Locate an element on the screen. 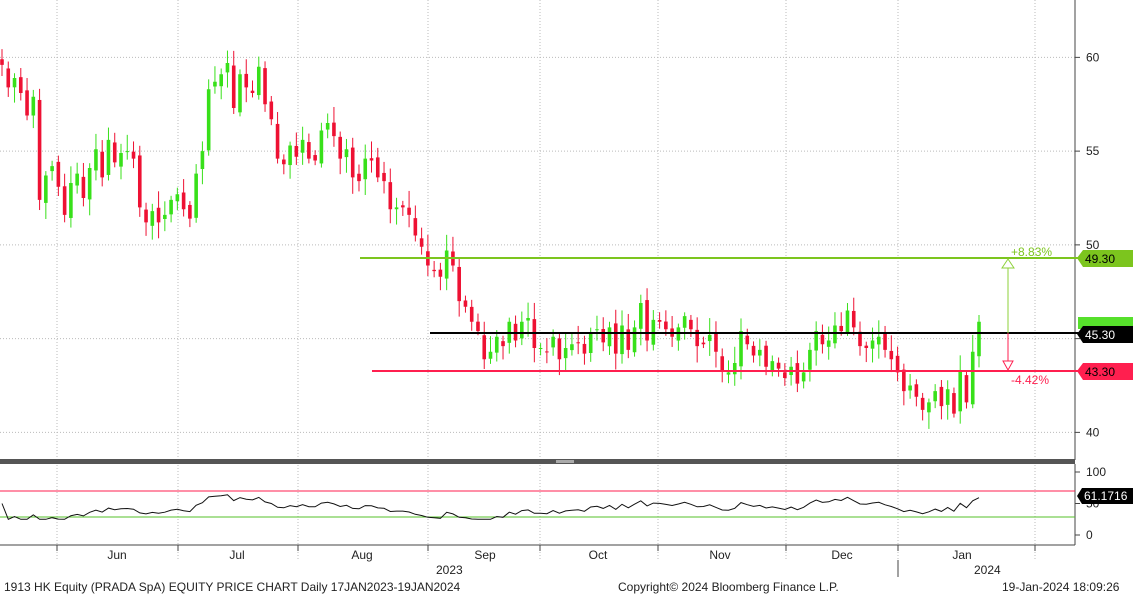 The width and height of the screenshot is (1133, 596). price-tick-label-50: 50 is located at coordinates (1093, 245).